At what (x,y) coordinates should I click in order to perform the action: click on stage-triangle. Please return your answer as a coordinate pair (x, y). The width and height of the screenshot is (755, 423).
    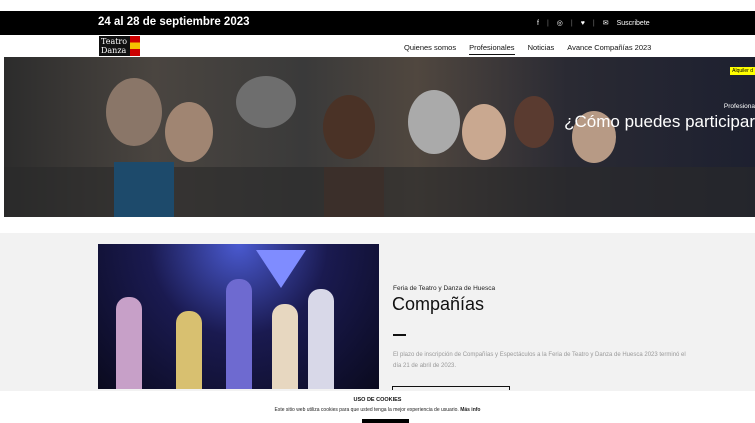
    Looking at the image, I should click on (281, 269).